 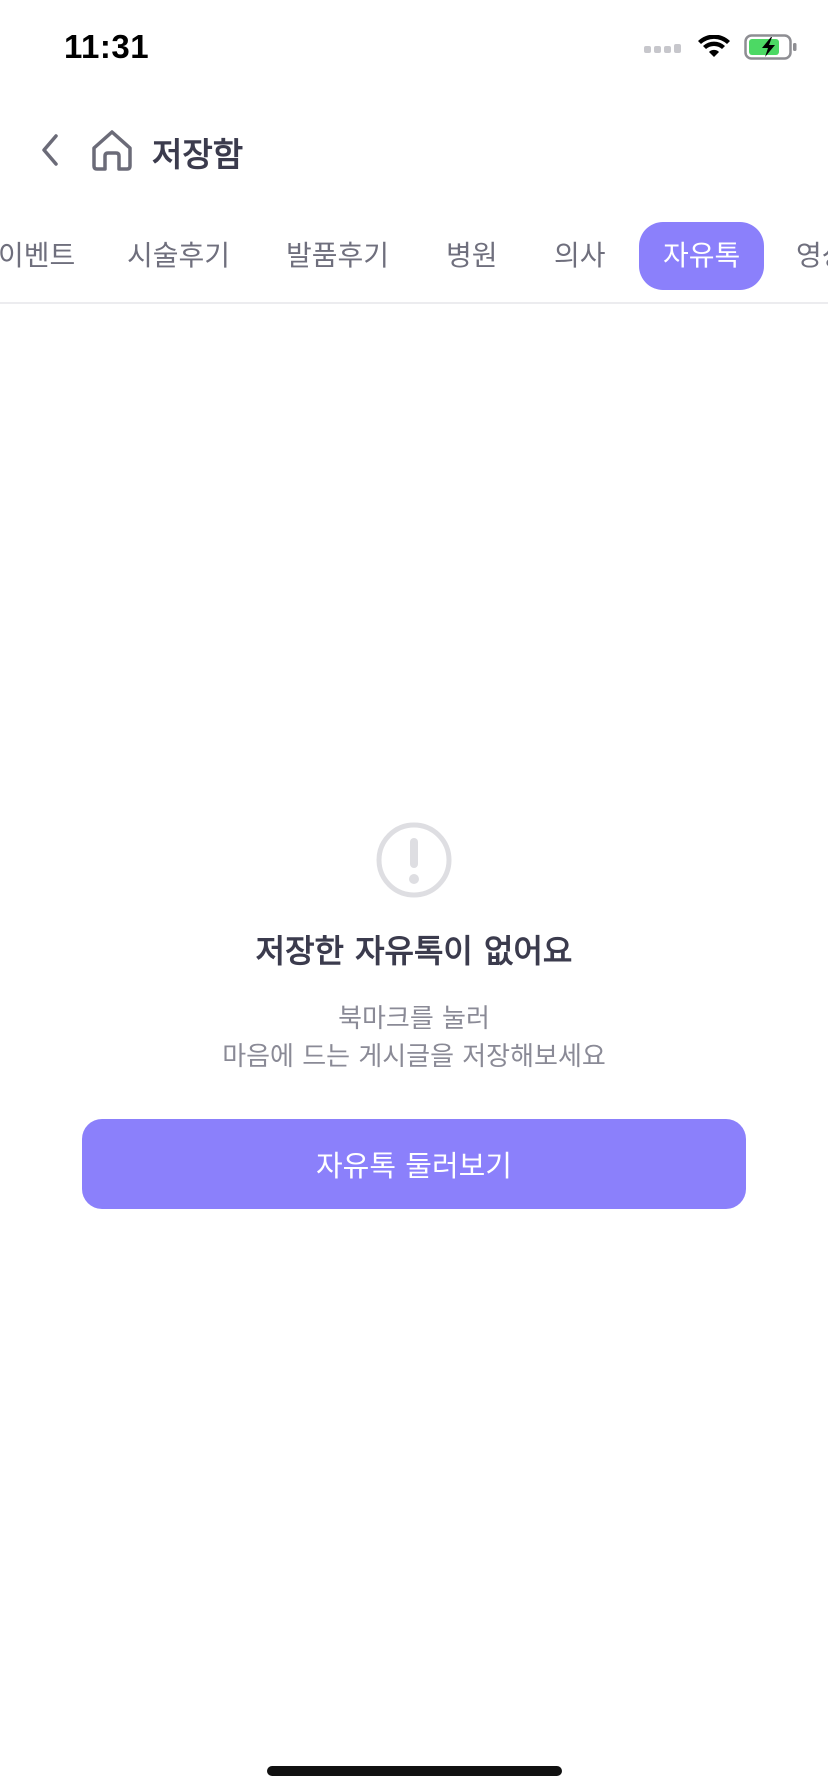 I want to click on empty-description-line-1: 북마크를 눌러, so click(x=414, y=1019).